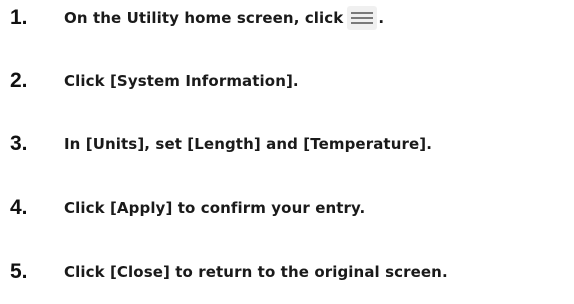 The image size is (574, 304). What do you see at coordinates (19, 271) in the screenshot?
I see `step-number: 5.` at bounding box center [19, 271].